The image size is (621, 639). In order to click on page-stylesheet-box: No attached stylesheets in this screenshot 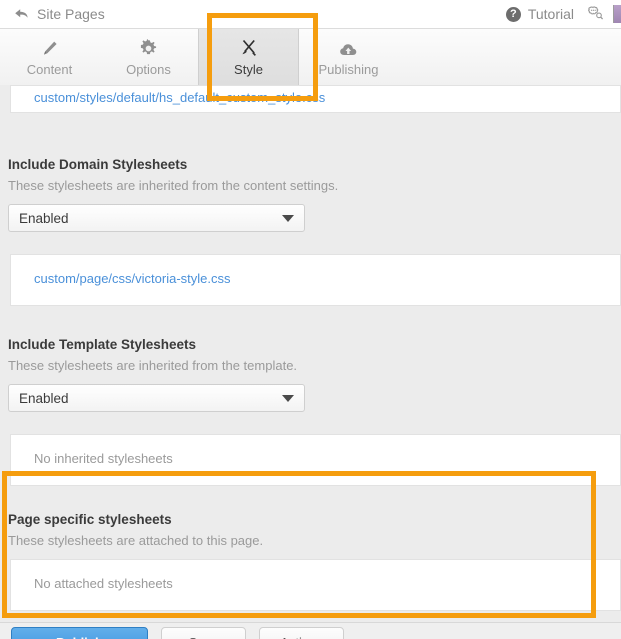, I will do `click(315, 585)`.